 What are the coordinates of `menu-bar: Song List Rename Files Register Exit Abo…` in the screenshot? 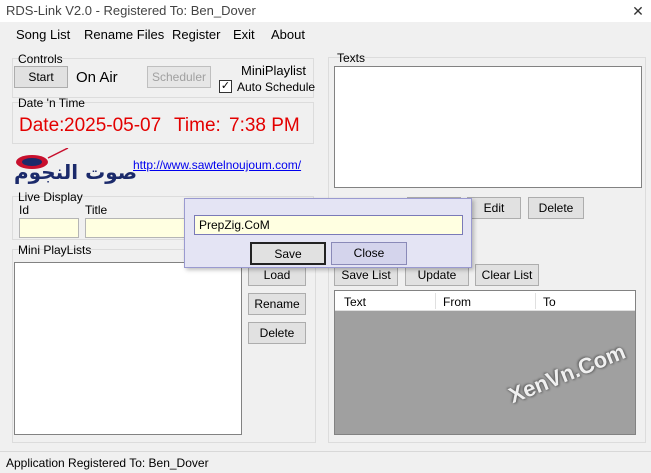 It's located at (325, 35).